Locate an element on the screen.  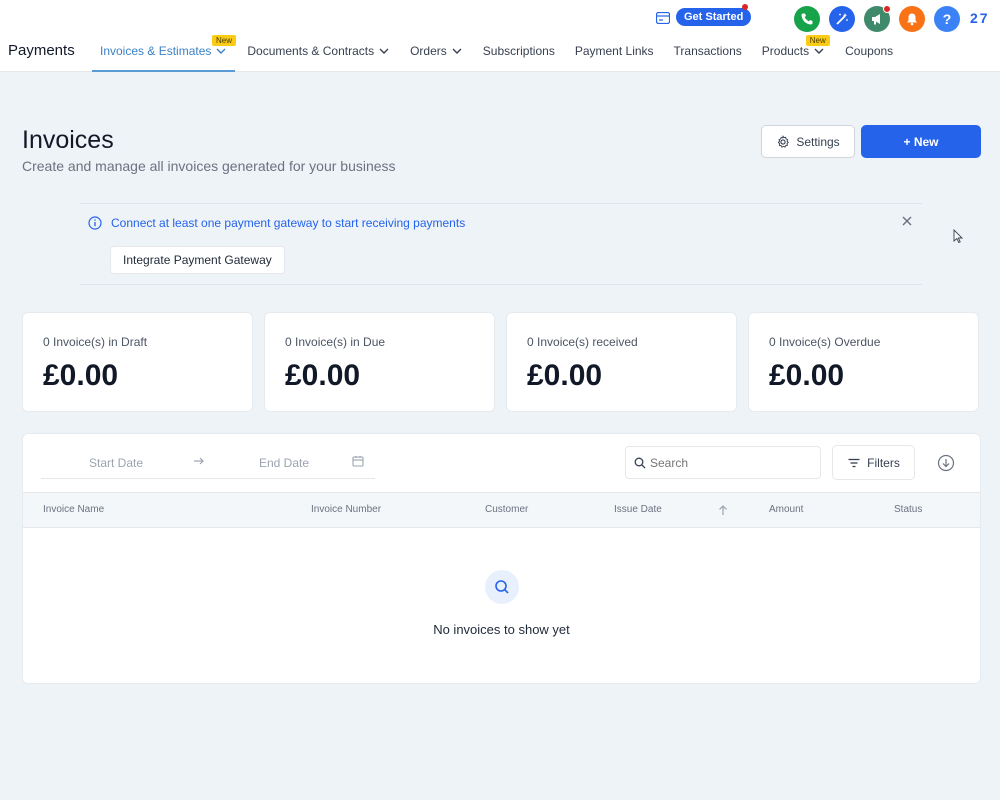
filters-label: Filters is located at coordinates (883, 462).